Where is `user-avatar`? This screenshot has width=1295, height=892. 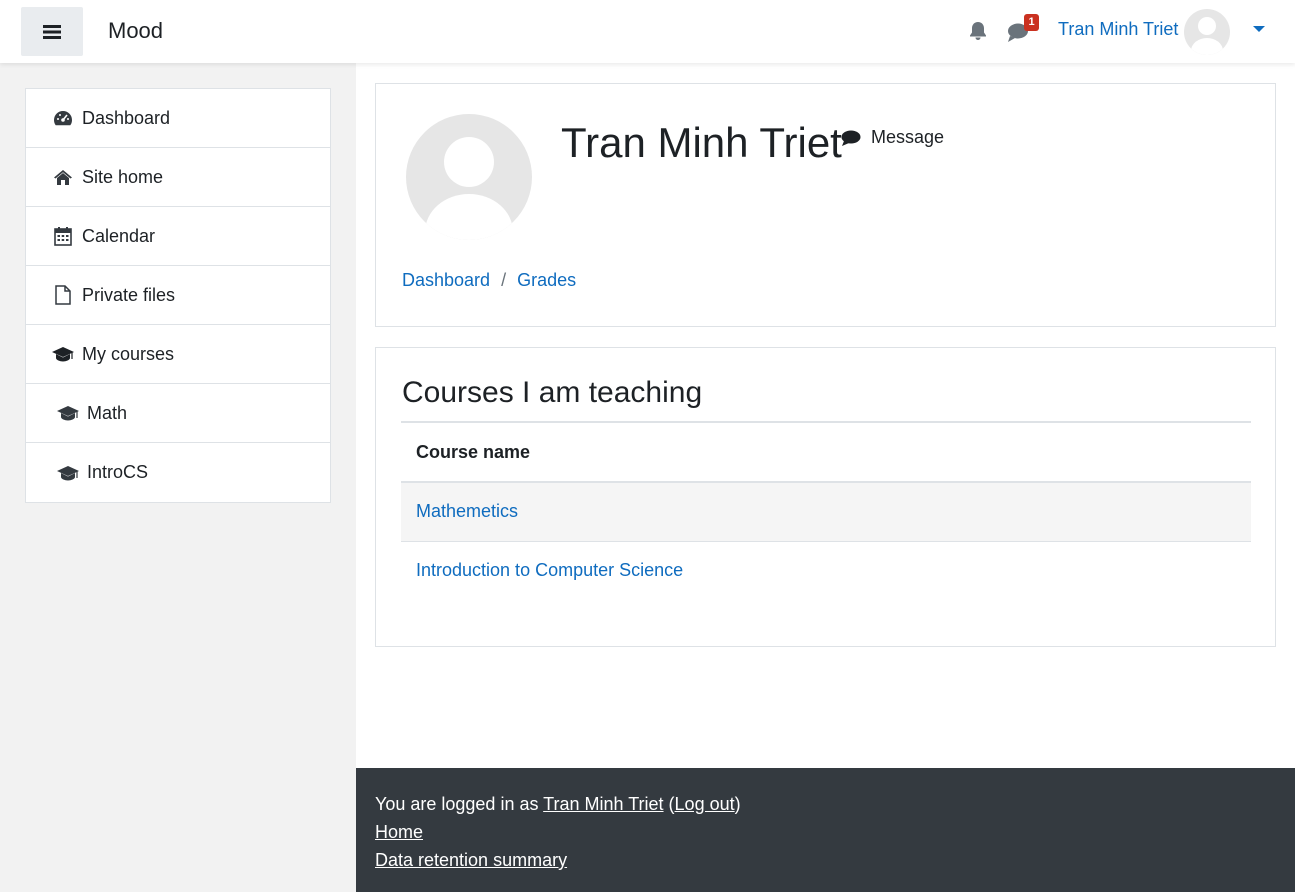
user-avatar is located at coordinates (1207, 32).